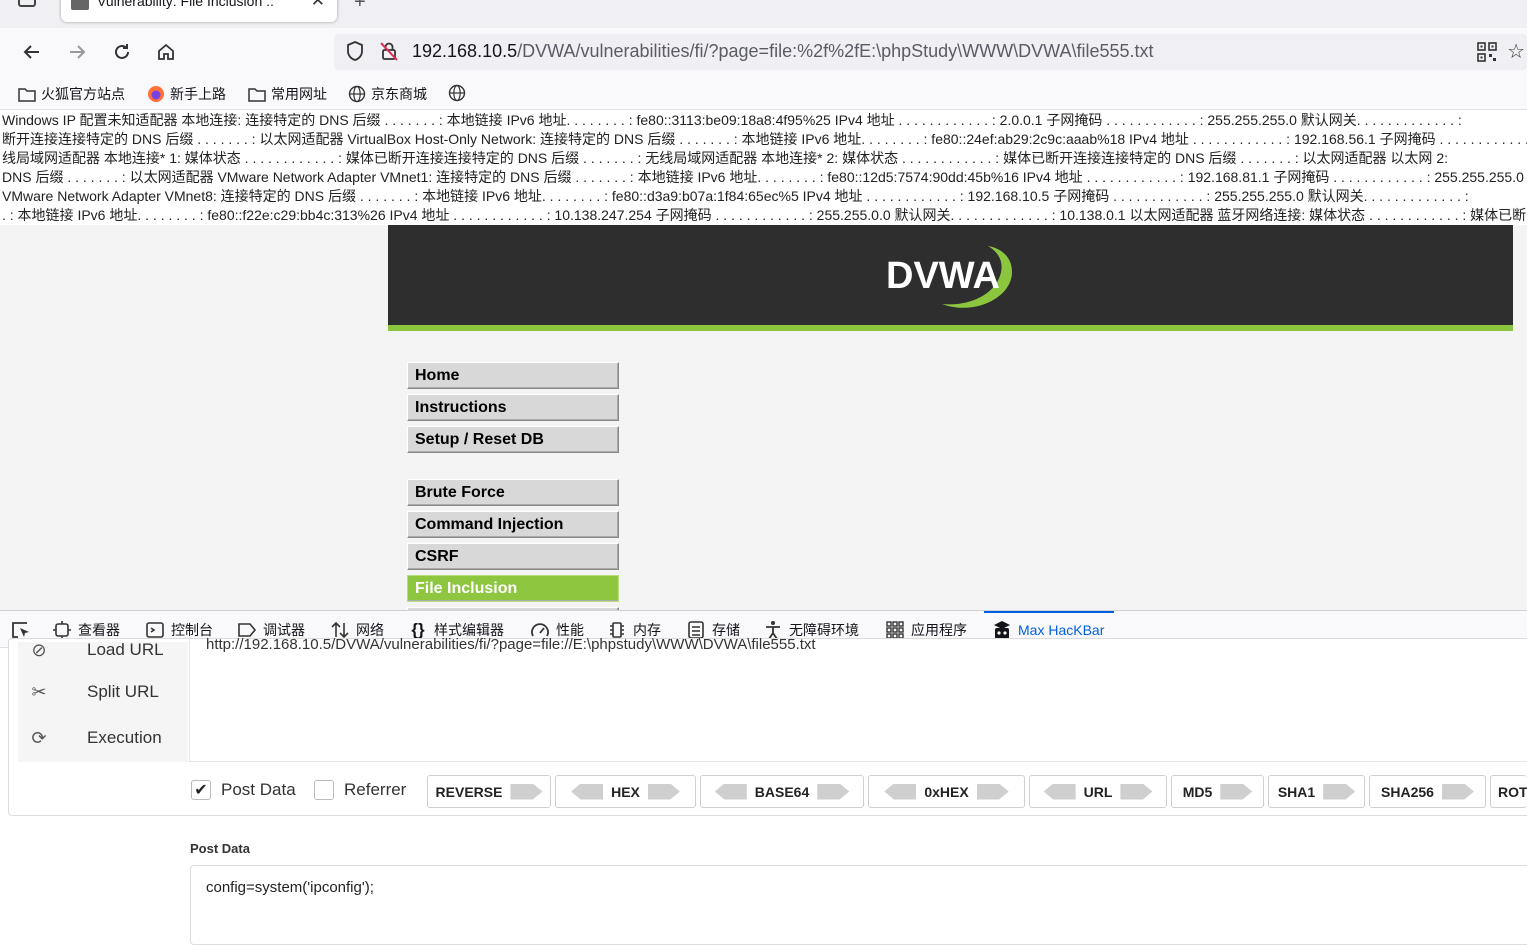  What do you see at coordinates (465, 51) in the screenshot?
I see `url-host: 192.168.10.5` at bounding box center [465, 51].